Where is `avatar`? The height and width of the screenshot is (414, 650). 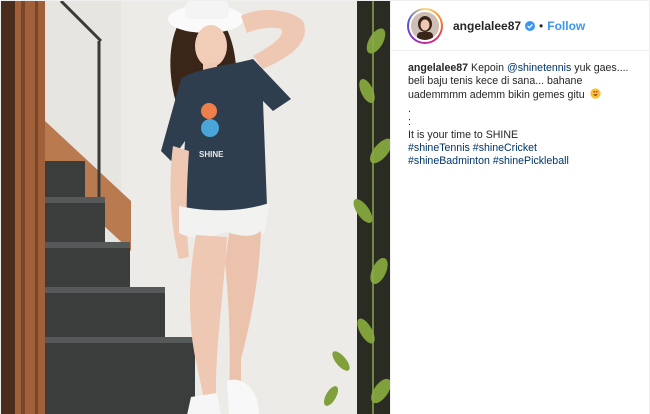
avatar is located at coordinates (425, 25).